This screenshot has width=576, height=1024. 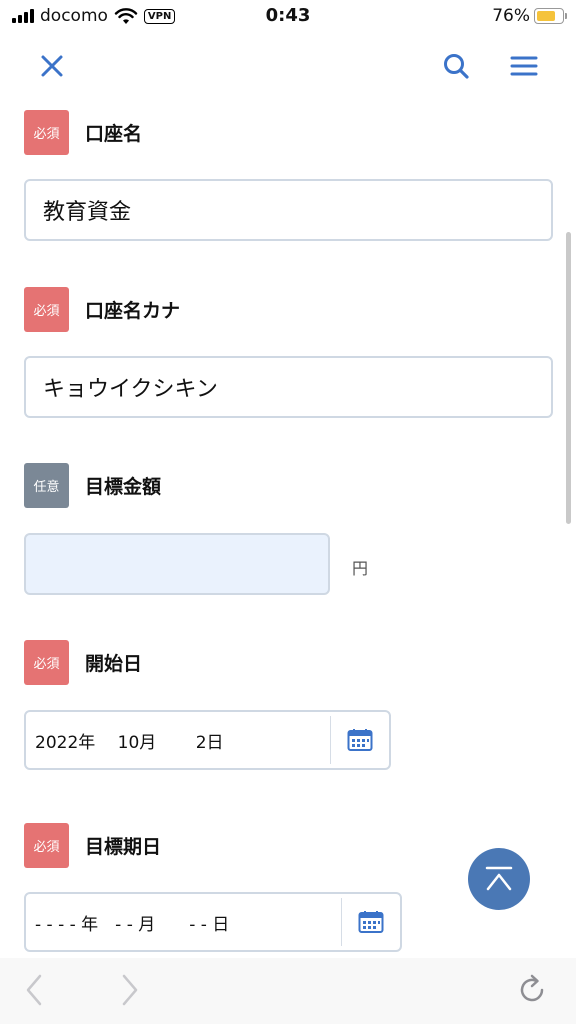 What do you see at coordinates (177, 564) in the screenshot?
I see `target-amount-input` at bounding box center [177, 564].